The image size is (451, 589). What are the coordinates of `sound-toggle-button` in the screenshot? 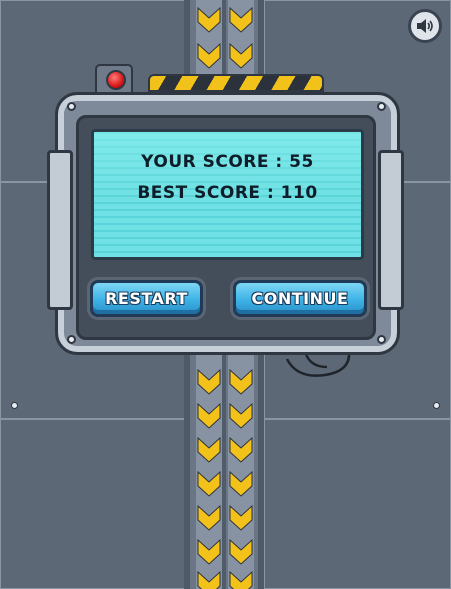 It's located at (425, 26).